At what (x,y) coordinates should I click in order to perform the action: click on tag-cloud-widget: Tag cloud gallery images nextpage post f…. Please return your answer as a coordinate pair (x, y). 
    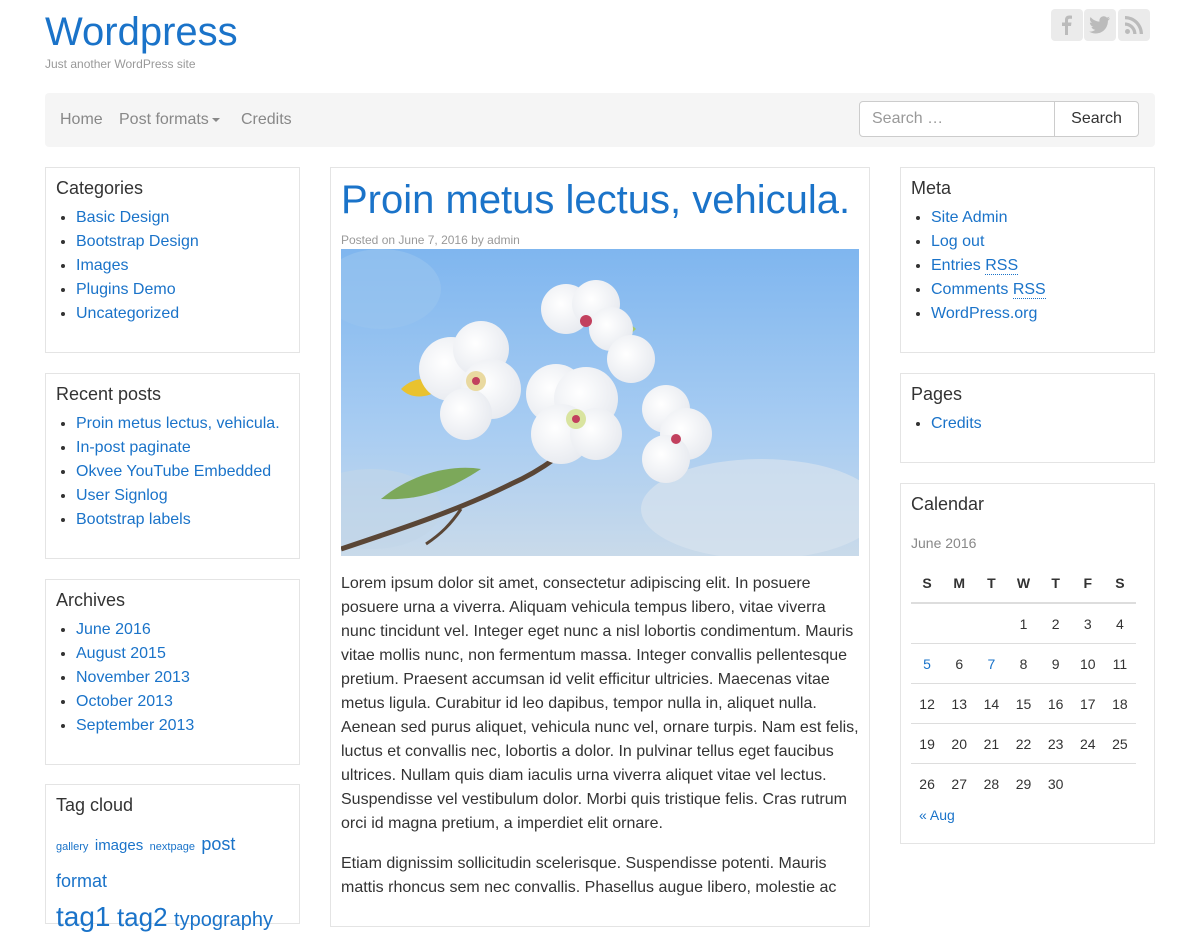
    Looking at the image, I should click on (172, 858).